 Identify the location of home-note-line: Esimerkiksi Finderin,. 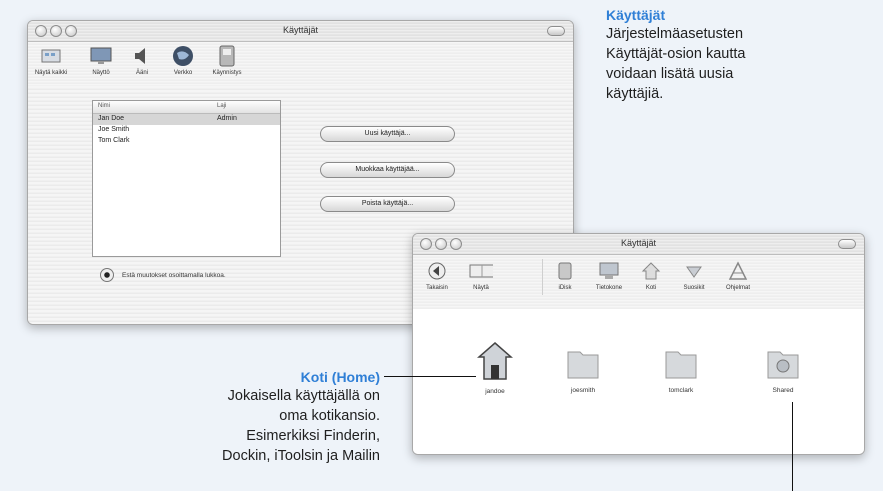
(313, 436).